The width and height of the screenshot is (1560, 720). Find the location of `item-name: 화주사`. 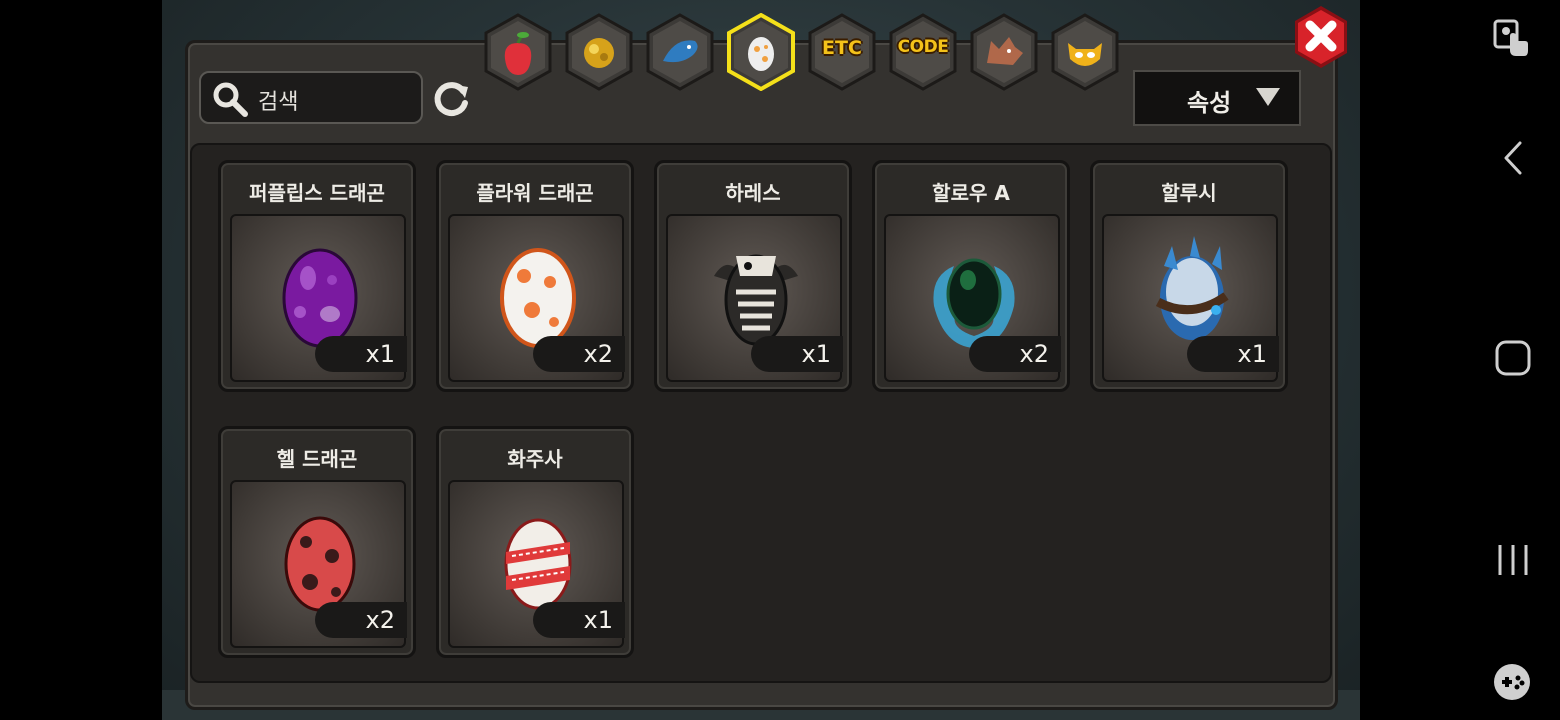

item-name: 화주사 is located at coordinates (535, 459).